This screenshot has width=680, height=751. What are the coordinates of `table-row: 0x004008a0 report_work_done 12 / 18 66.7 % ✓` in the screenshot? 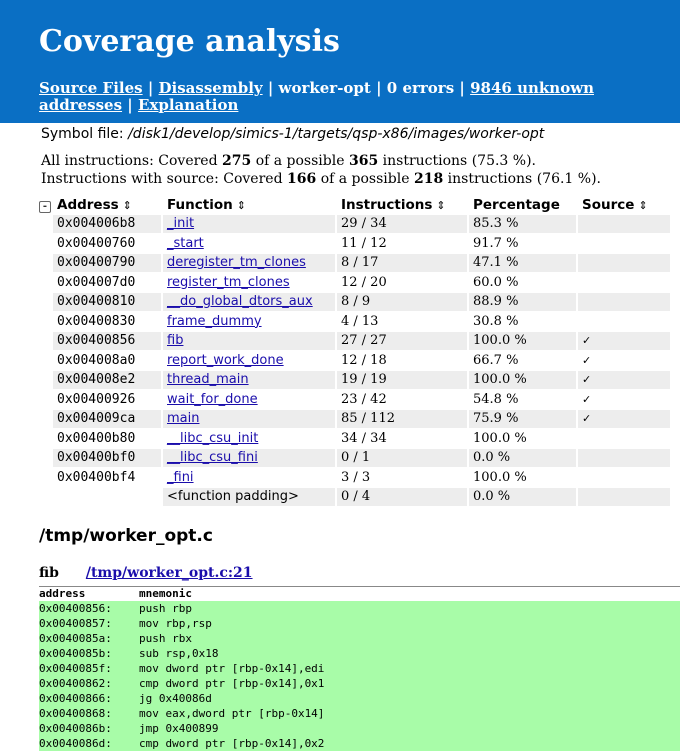 It's located at (354, 360).